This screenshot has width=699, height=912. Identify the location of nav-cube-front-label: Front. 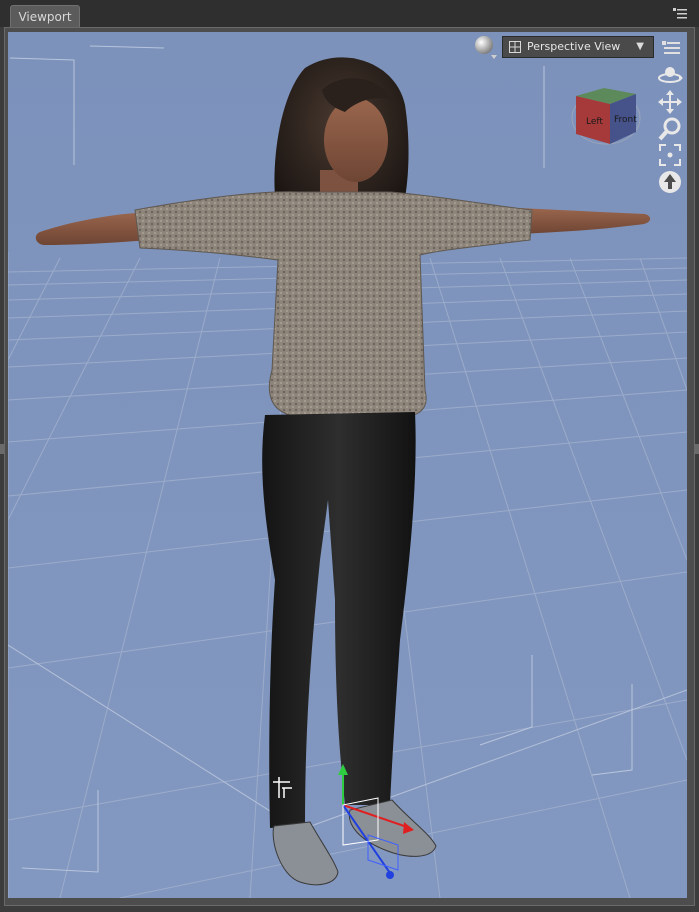
(625, 120).